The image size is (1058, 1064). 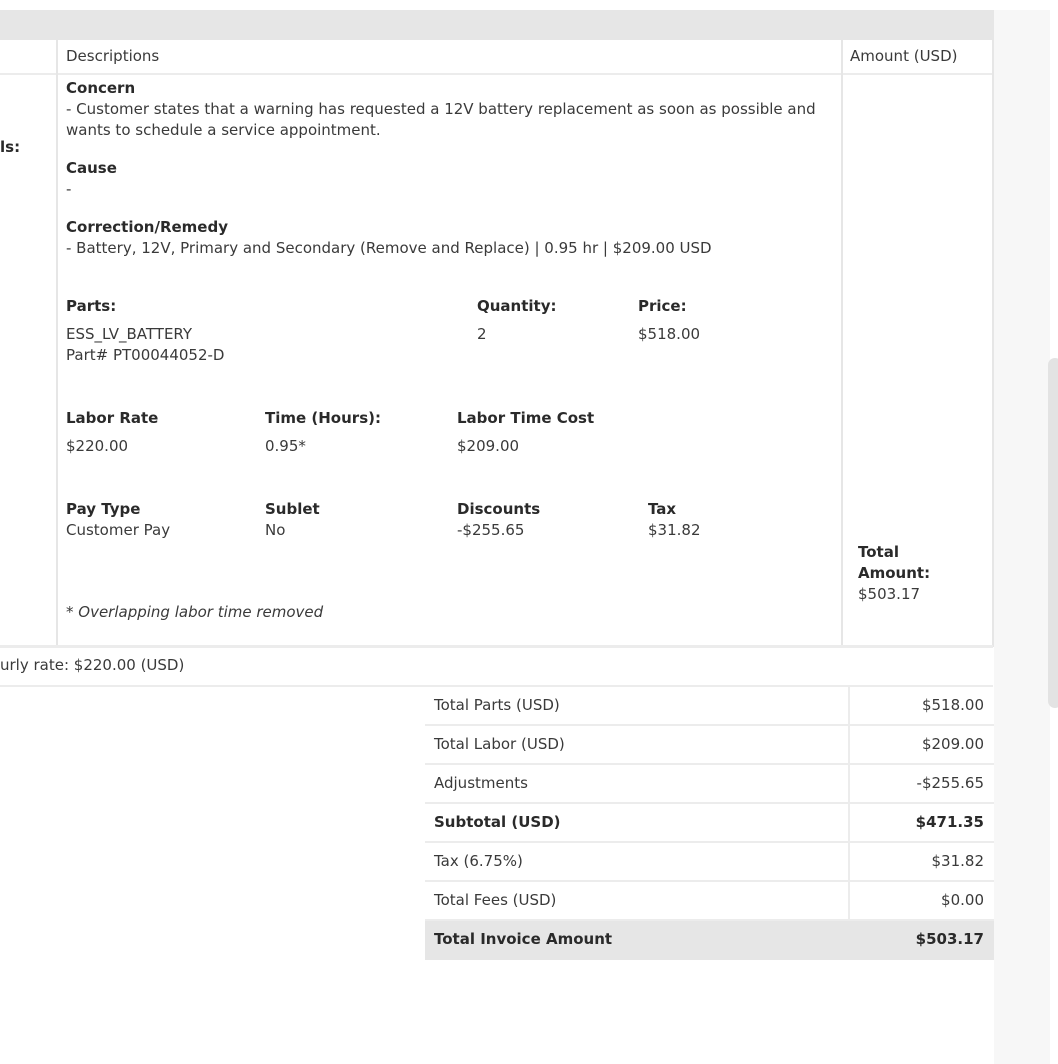 What do you see at coordinates (275, 530) in the screenshot?
I see `sublet: No` at bounding box center [275, 530].